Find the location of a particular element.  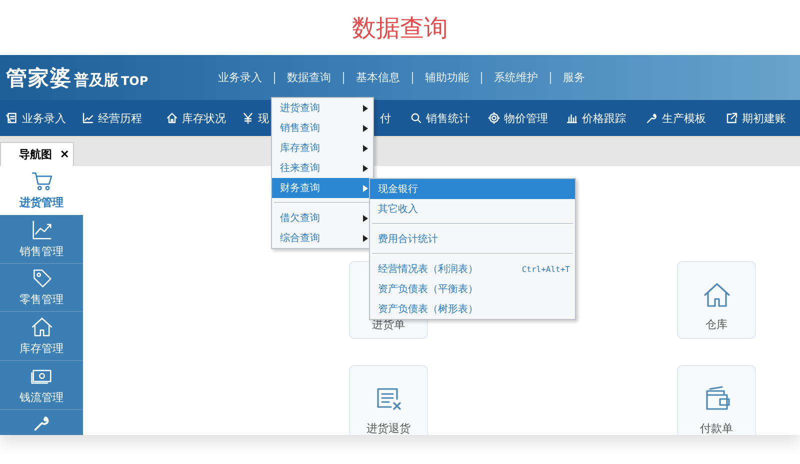

logo: 管家婆 普及版TOP is located at coordinates (77, 78).